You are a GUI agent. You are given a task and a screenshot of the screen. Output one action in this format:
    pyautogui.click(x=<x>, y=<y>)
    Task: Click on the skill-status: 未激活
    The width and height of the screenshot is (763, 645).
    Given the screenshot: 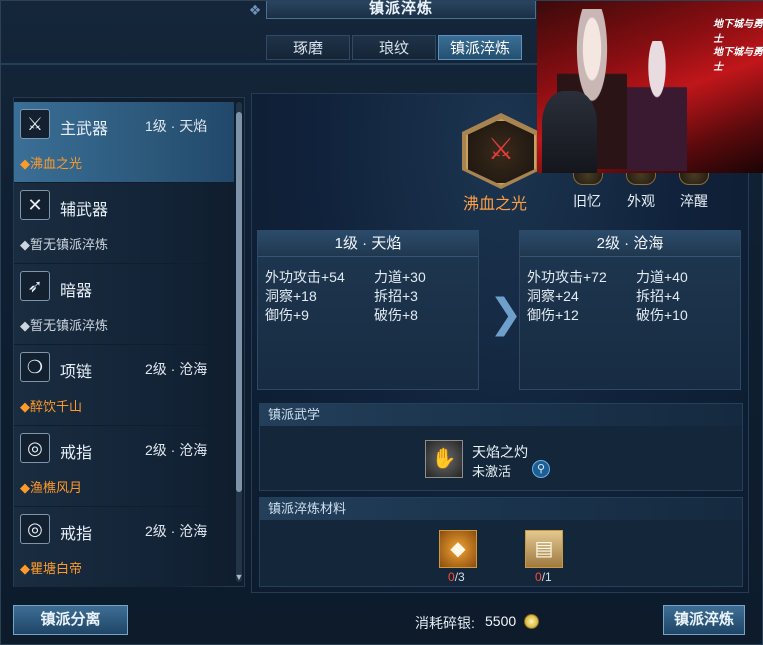 What is the action you would take?
    pyautogui.click(x=492, y=471)
    